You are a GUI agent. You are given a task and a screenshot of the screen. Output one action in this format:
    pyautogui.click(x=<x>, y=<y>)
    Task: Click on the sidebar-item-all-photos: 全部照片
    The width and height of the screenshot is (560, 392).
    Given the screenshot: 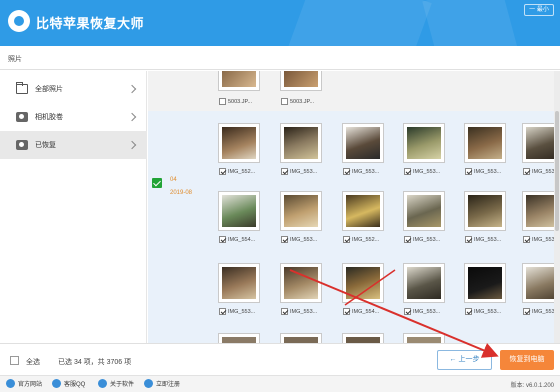 What is the action you would take?
    pyautogui.click(x=73, y=89)
    